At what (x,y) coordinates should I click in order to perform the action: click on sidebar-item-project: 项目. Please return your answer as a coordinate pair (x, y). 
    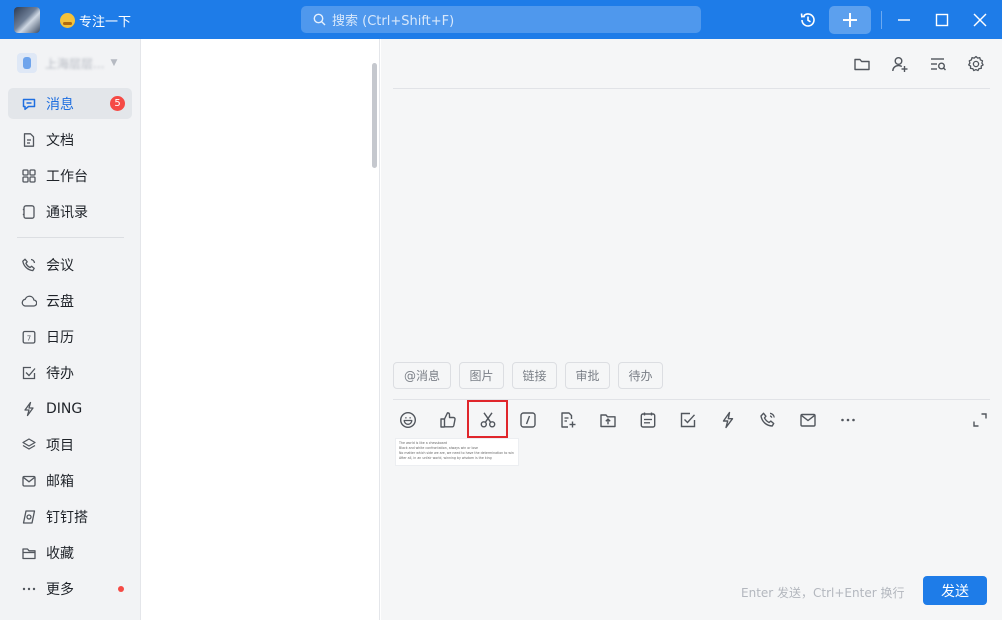
    Looking at the image, I should click on (70, 444).